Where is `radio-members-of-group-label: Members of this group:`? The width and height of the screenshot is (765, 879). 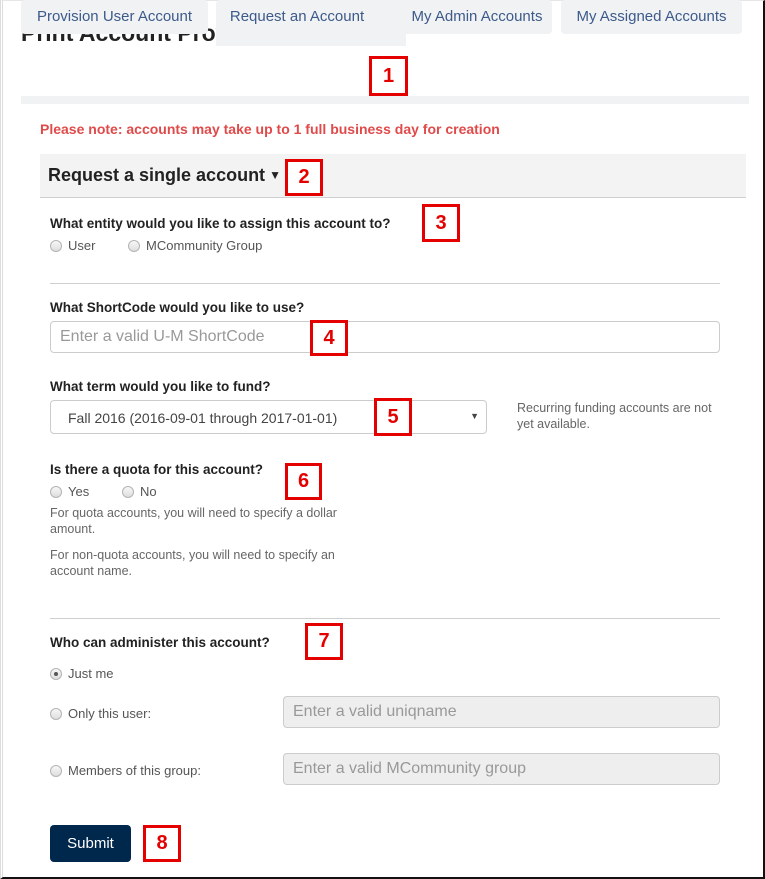
radio-members-of-group-label: Members of this group: is located at coordinates (134, 770).